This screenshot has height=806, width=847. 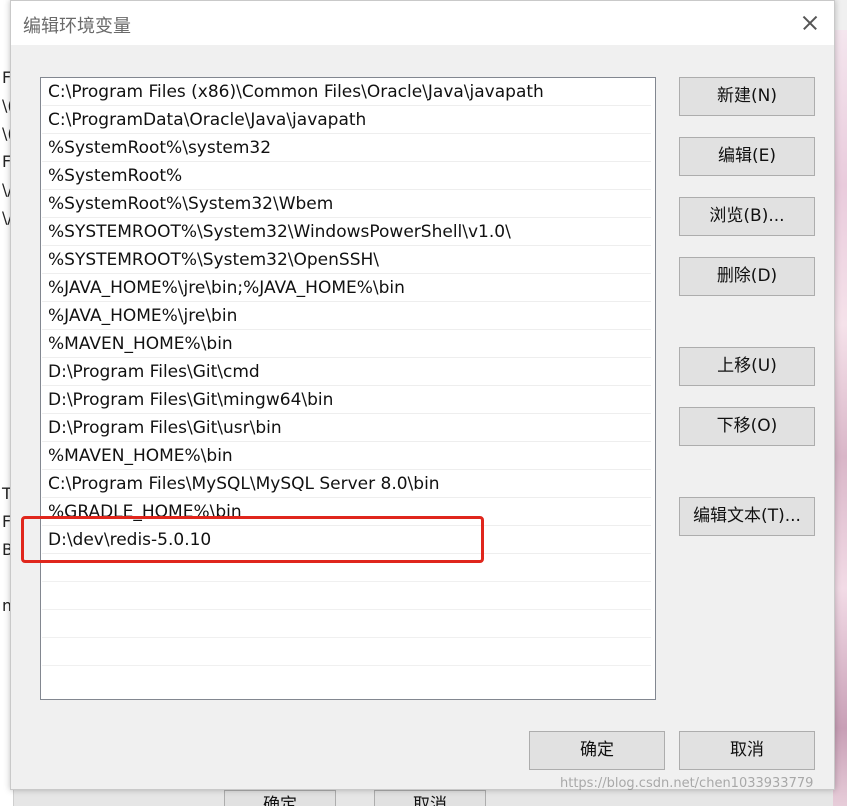 What do you see at coordinates (346, 400) in the screenshot?
I see `list-item: D:\Program Files\Git\mingw64\bin` at bounding box center [346, 400].